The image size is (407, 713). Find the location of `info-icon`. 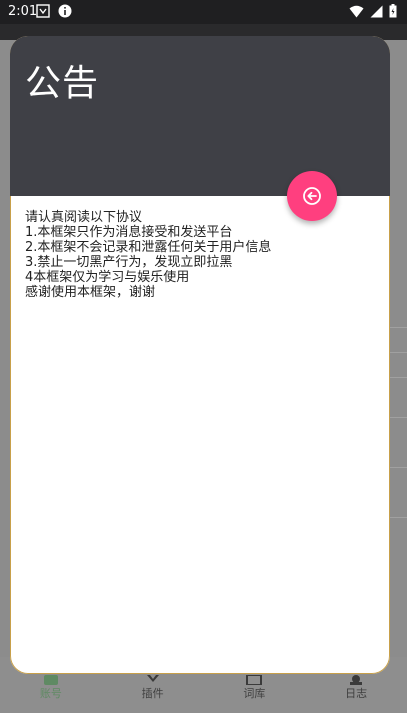

info-icon is located at coordinates (65, 11).